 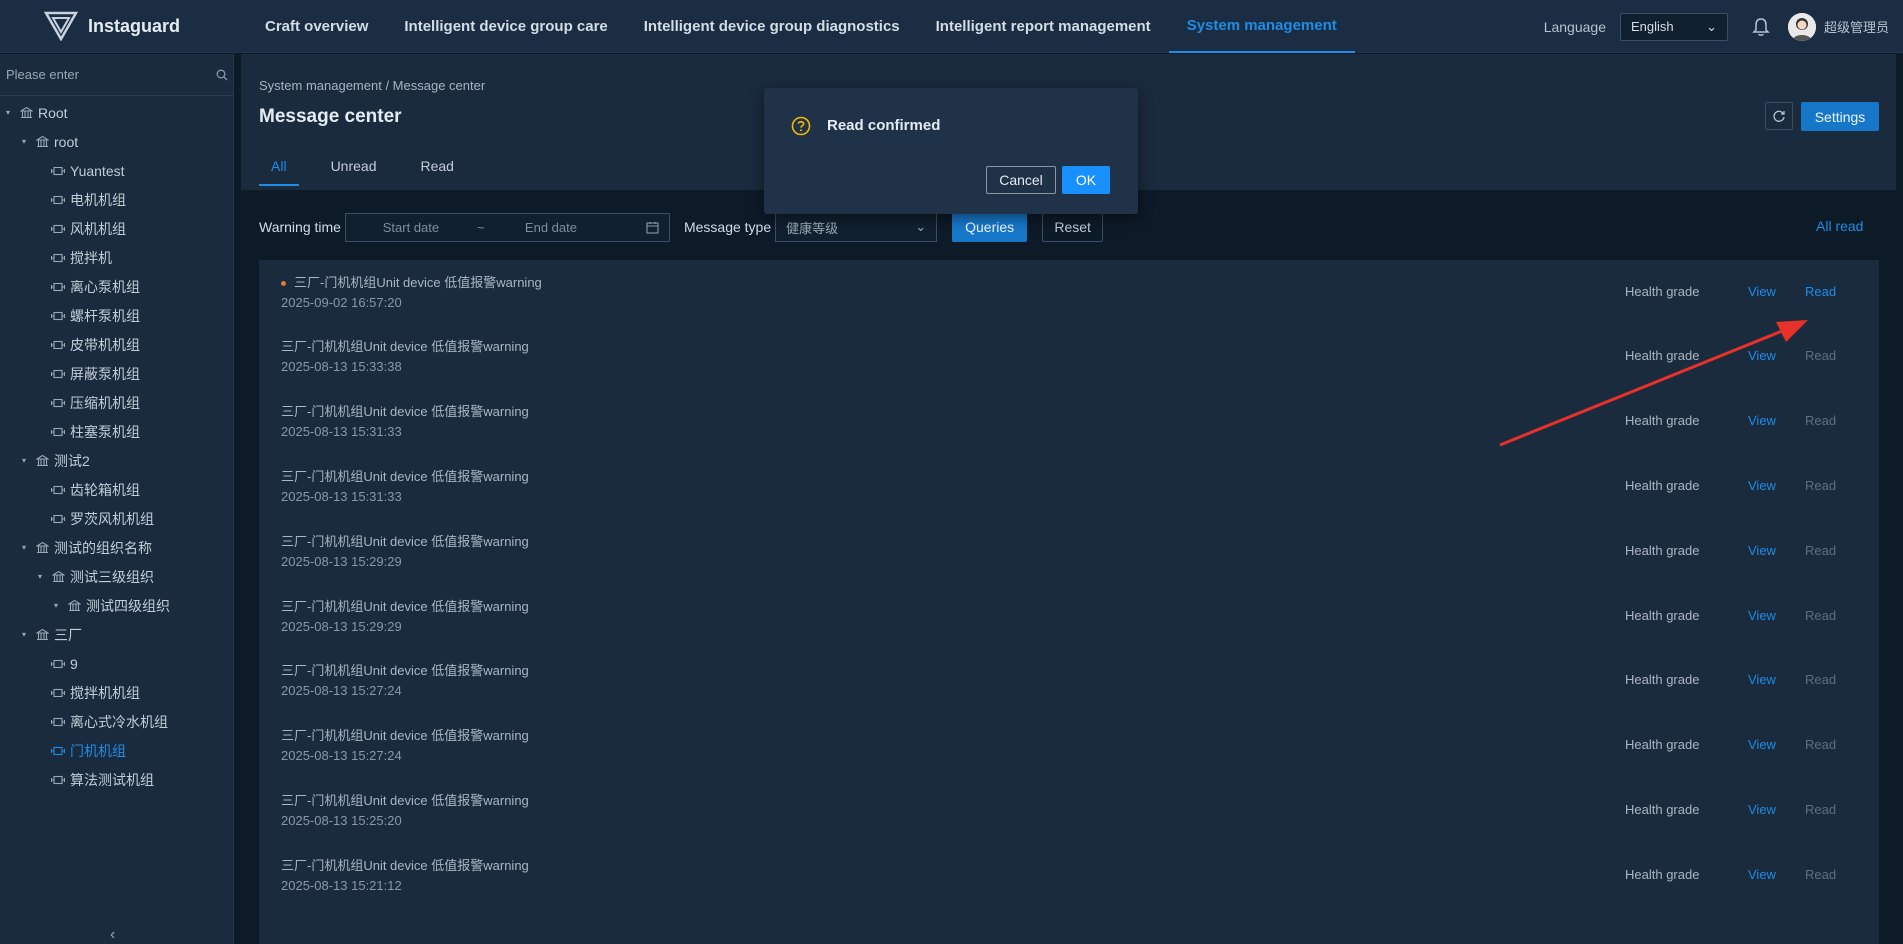 I want to click on message-type-label: Message type, so click(x=727, y=227).